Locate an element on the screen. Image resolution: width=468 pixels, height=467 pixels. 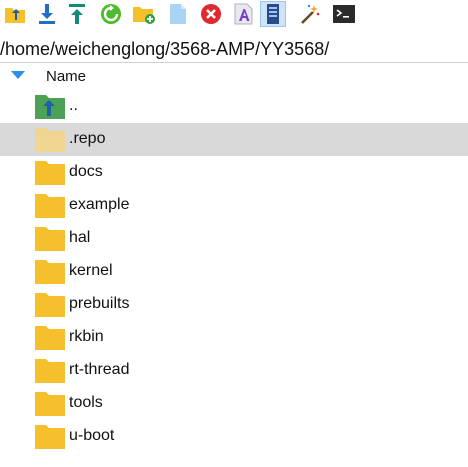
toolbar is located at coordinates (234, 14).